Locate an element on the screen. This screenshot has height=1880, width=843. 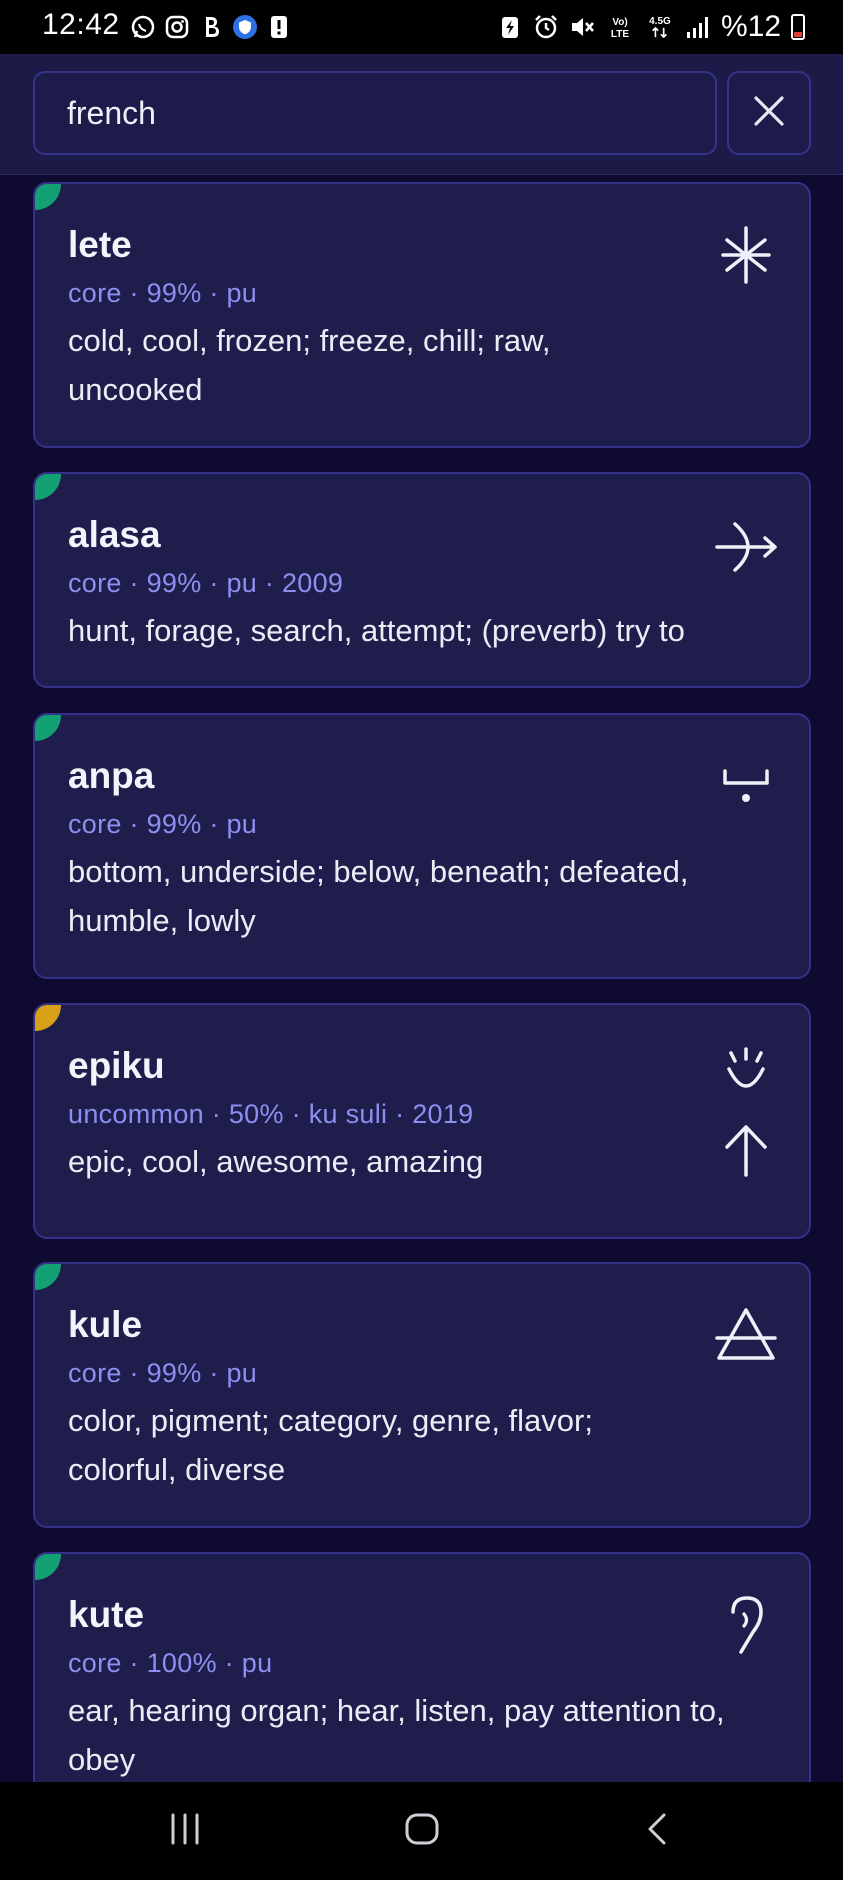
data-arrows-icon: 4.5G is located at coordinates (660, 27).